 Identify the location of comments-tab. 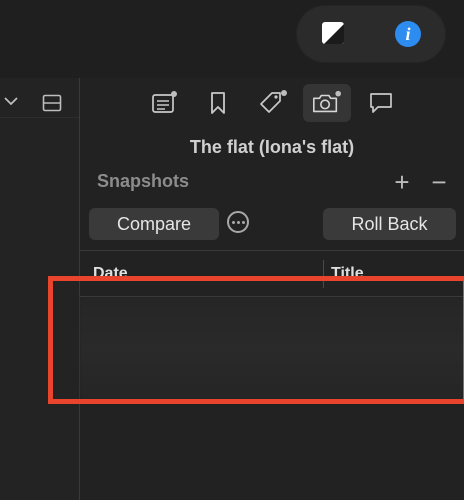
(381, 103).